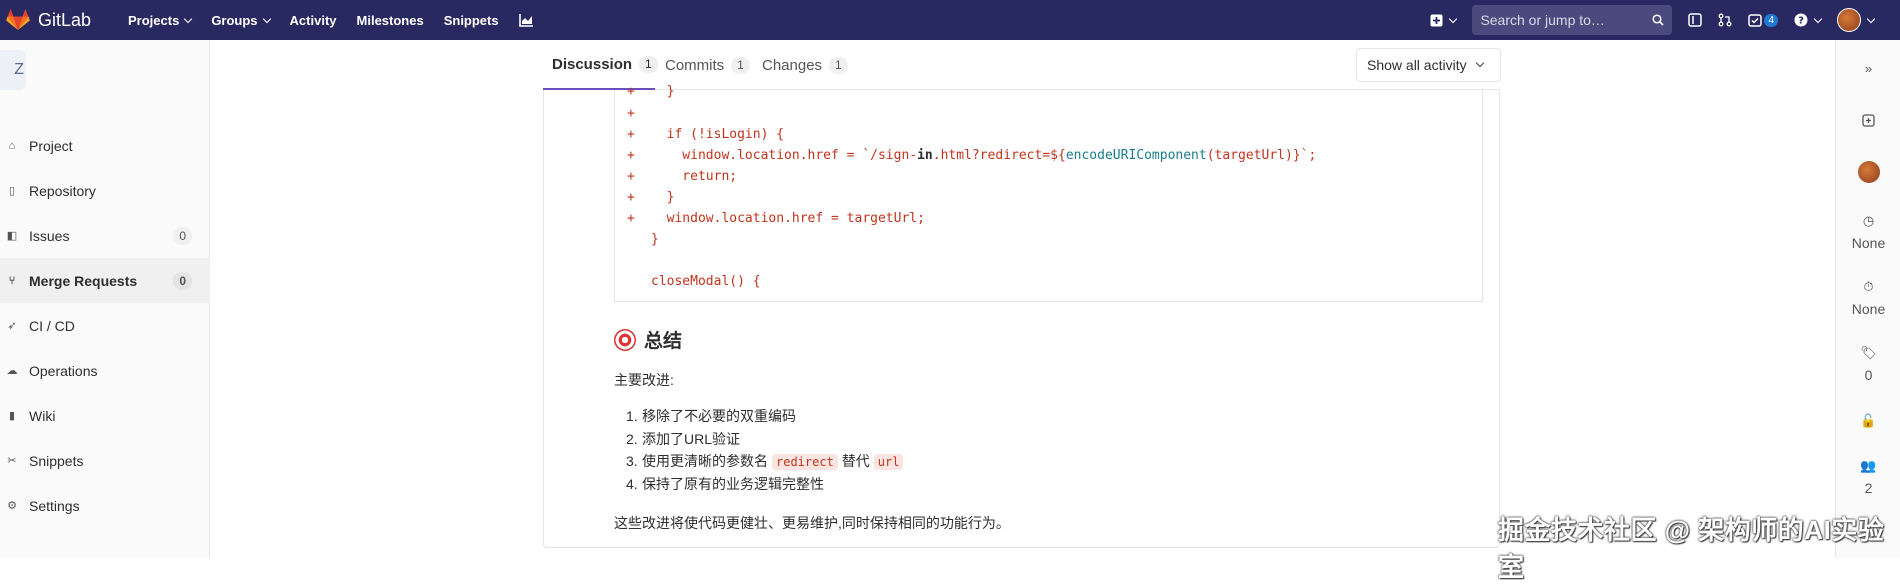 The width and height of the screenshot is (1900, 584). I want to click on summary-intro: 主要改进:, so click(644, 380).